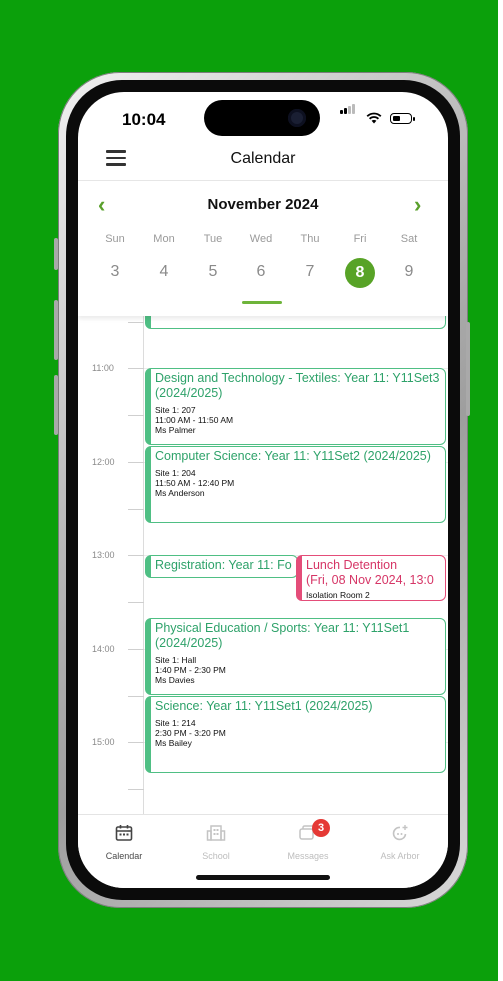 Image resolution: width=503 pixels, height=981 pixels. Describe the element at coordinates (180, 493) in the screenshot. I see `event-teacher: Ms Anderson` at that location.